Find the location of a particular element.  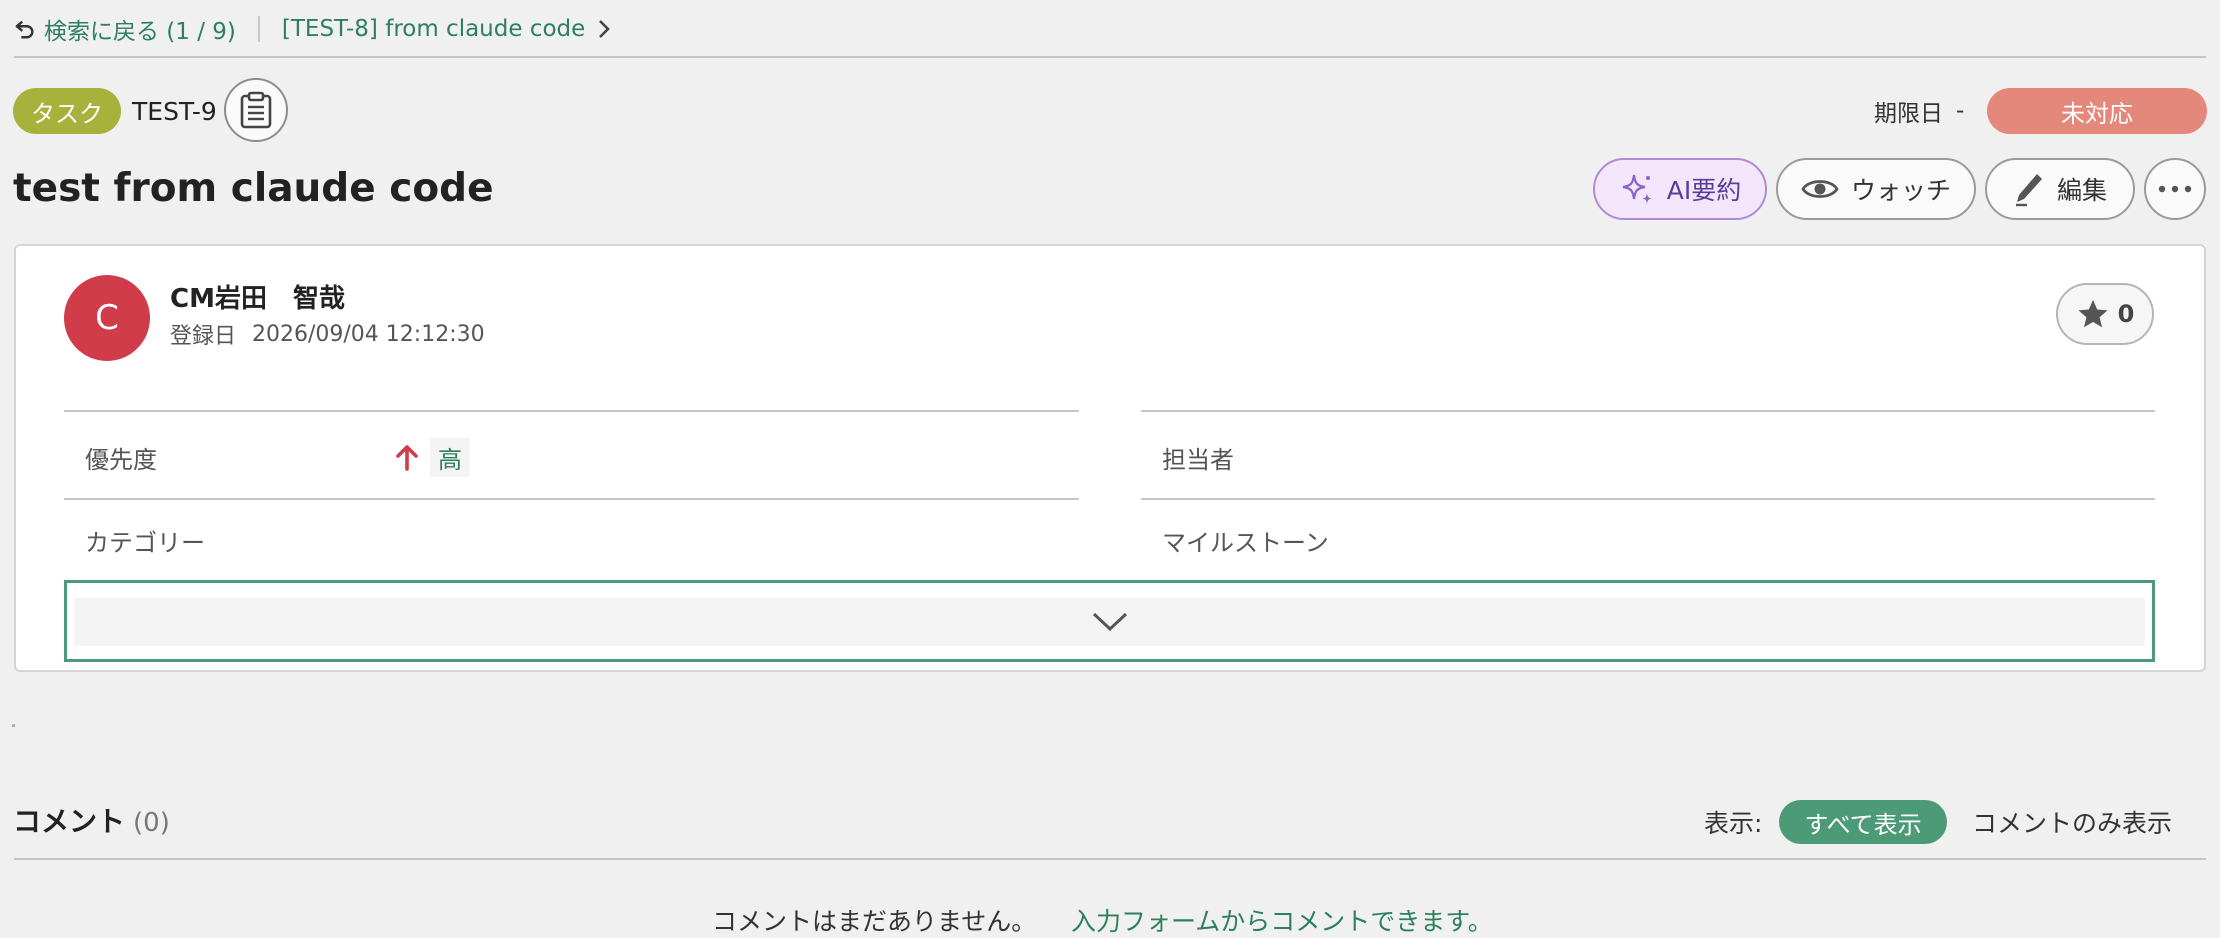

chevron-down-icon is located at coordinates (1109, 622).